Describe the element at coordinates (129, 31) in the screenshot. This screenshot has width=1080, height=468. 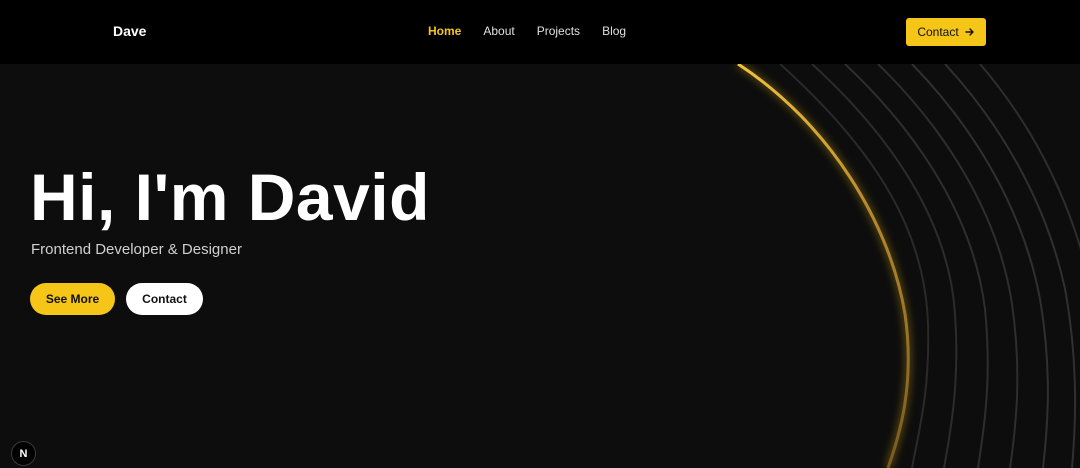
I see `brand-logo: Dave` at that location.